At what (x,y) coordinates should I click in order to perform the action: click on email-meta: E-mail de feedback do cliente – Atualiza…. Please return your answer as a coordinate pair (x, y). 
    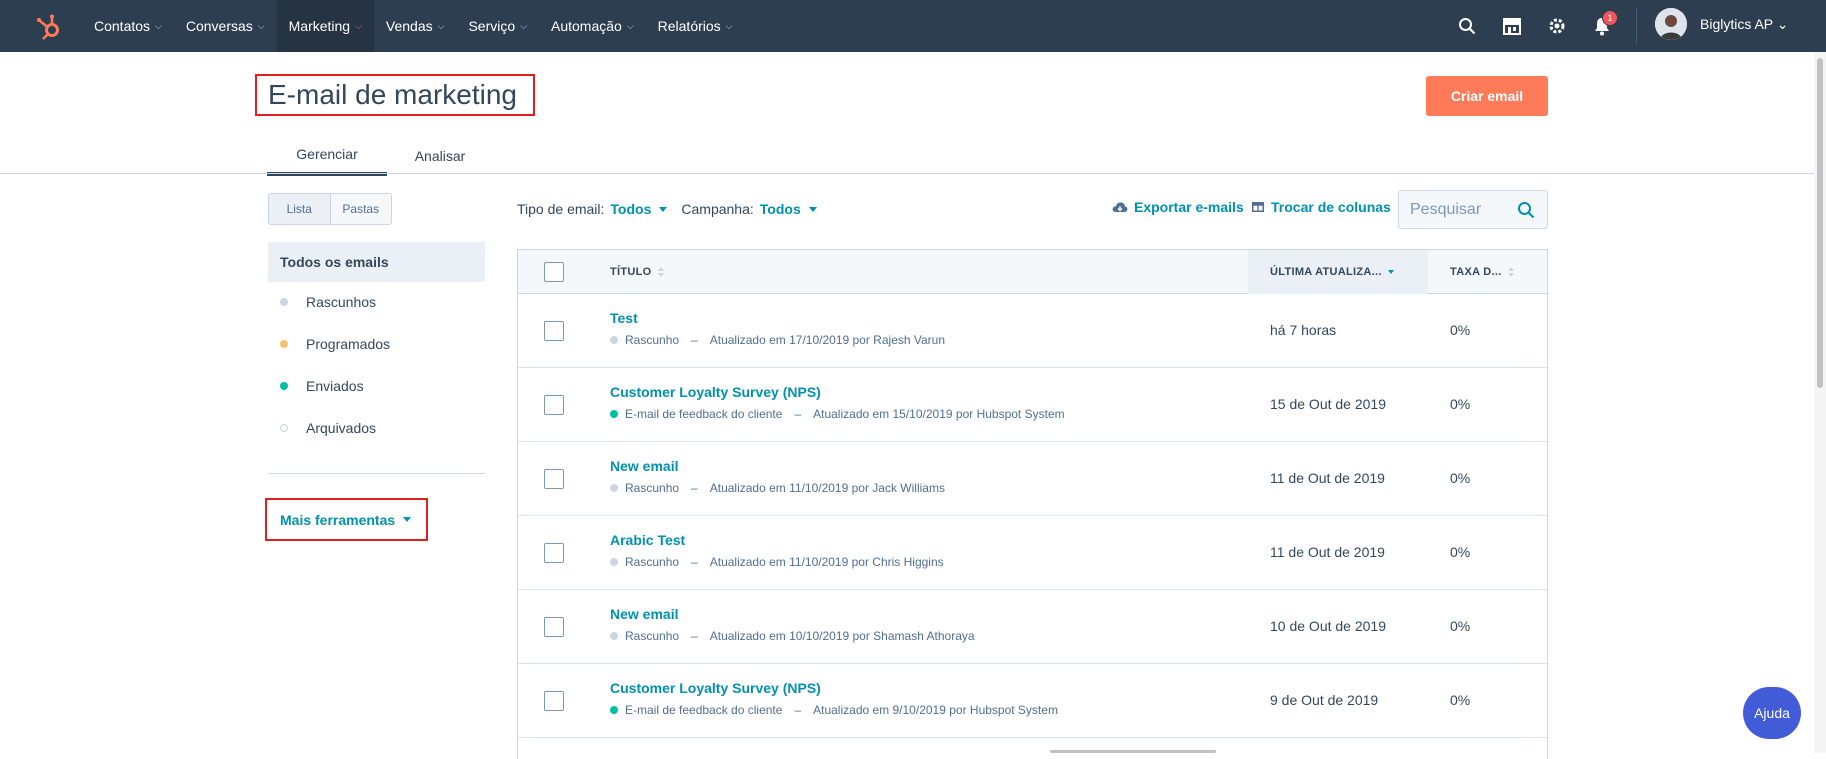
    Looking at the image, I should click on (837, 414).